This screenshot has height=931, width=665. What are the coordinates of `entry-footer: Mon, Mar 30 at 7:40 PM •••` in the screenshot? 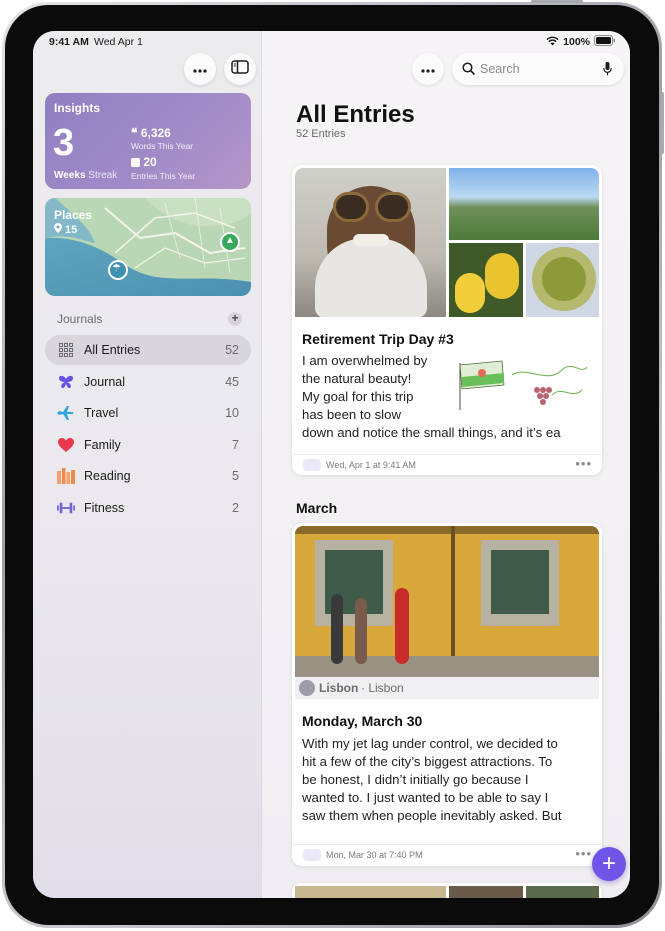 It's located at (447, 854).